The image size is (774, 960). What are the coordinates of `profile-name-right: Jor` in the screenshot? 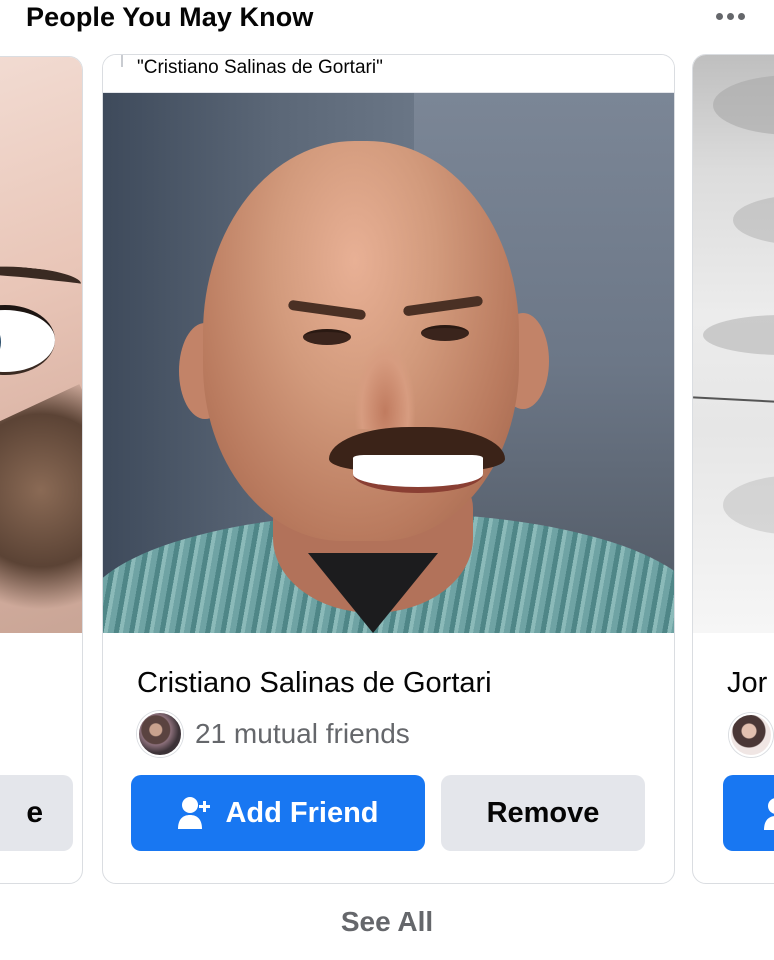 It's located at (747, 683).